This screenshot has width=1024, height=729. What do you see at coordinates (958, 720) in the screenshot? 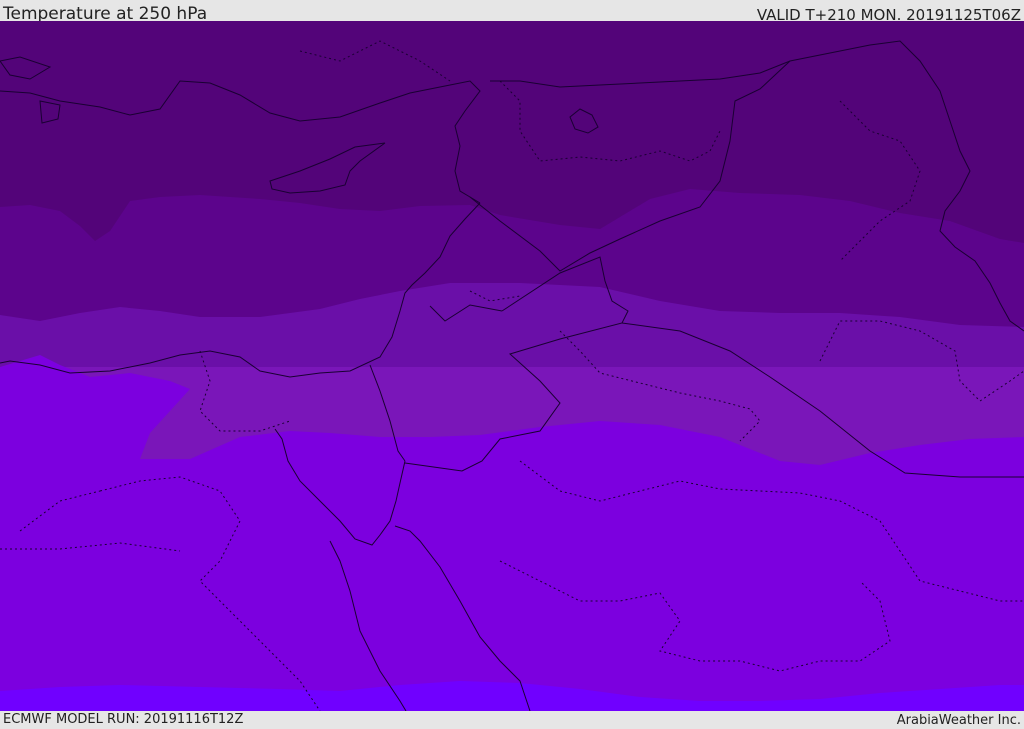
I see `credit-label: ArabiaWeather Inc.` at bounding box center [958, 720].